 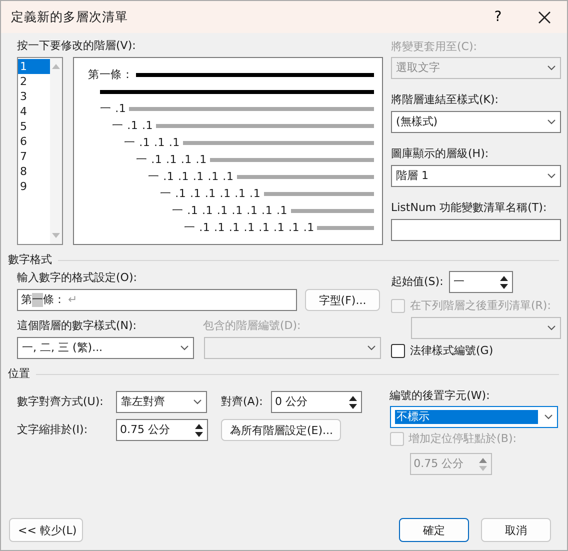 What do you see at coordinates (34, 111) in the screenshot?
I see `level-item: 4` at bounding box center [34, 111].